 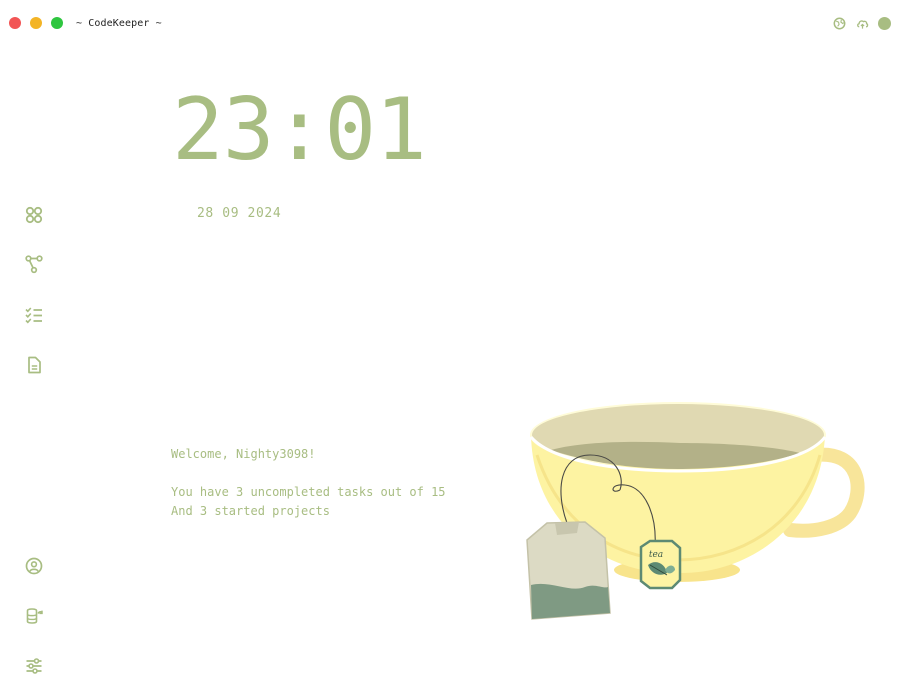 What do you see at coordinates (119, 23) in the screenshot?
I see `app-title: ~ CodeKeeper ~` at bounding box center [119, 23].